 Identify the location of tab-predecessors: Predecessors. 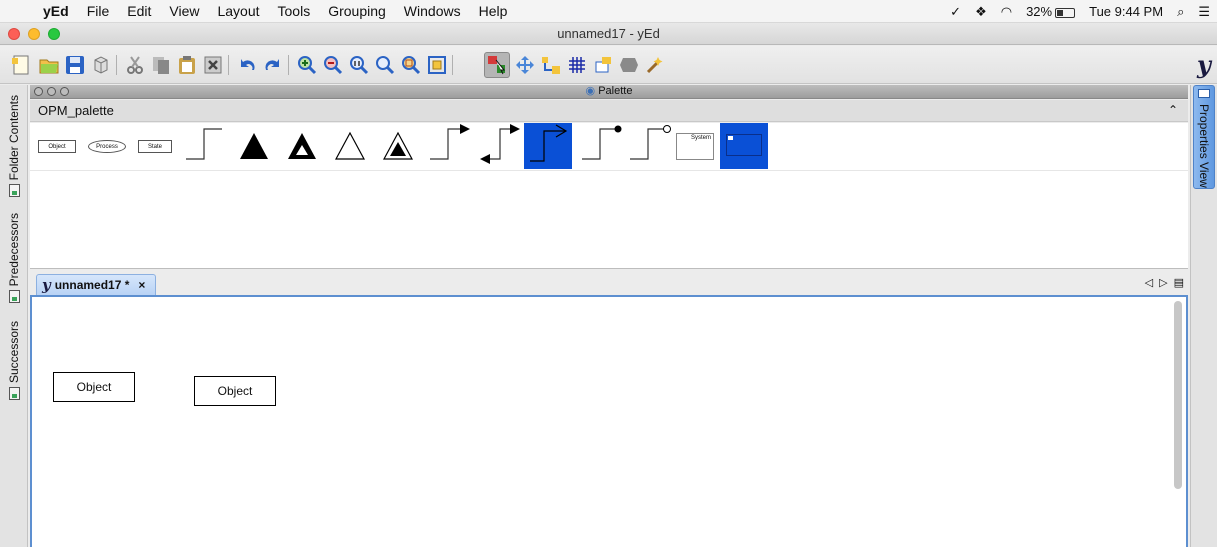
(14, 258).